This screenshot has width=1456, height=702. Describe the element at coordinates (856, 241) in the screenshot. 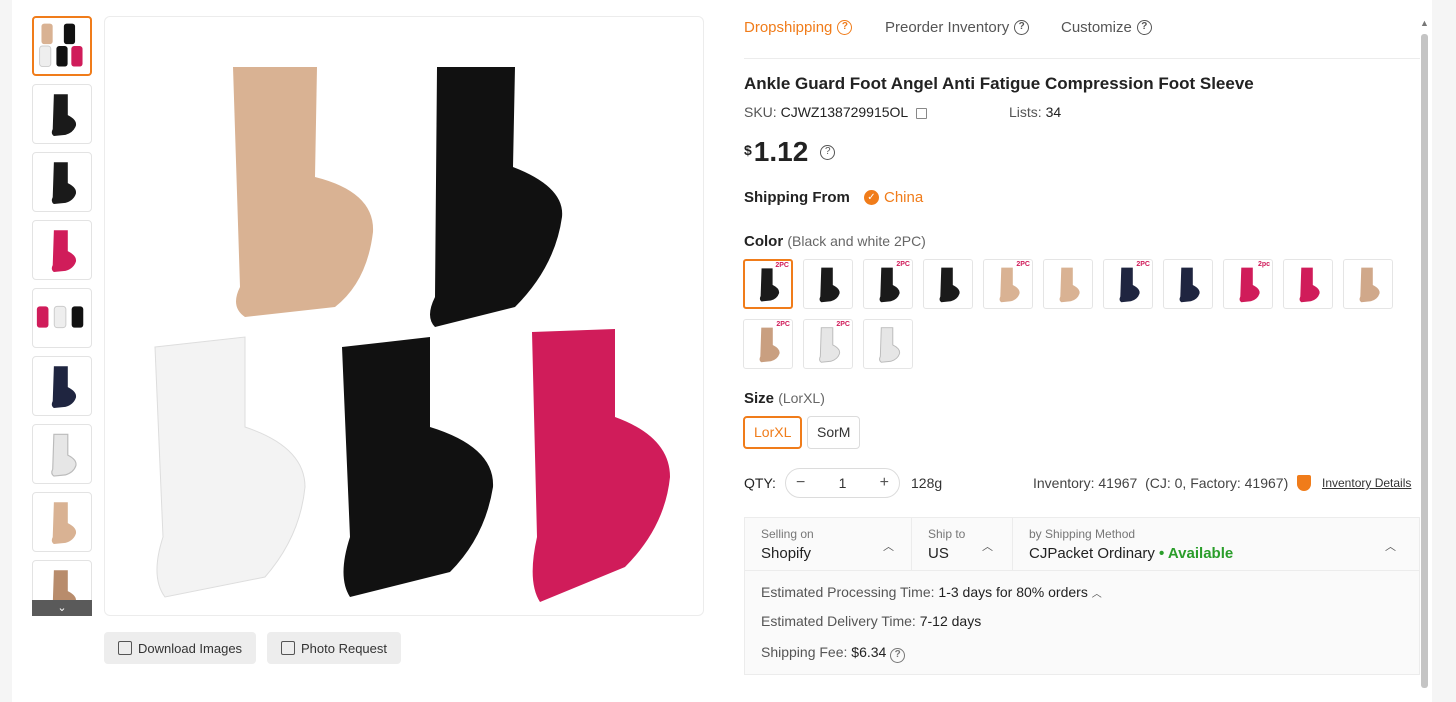

I see `color-selected: (Black and white 2PC)` at that location.